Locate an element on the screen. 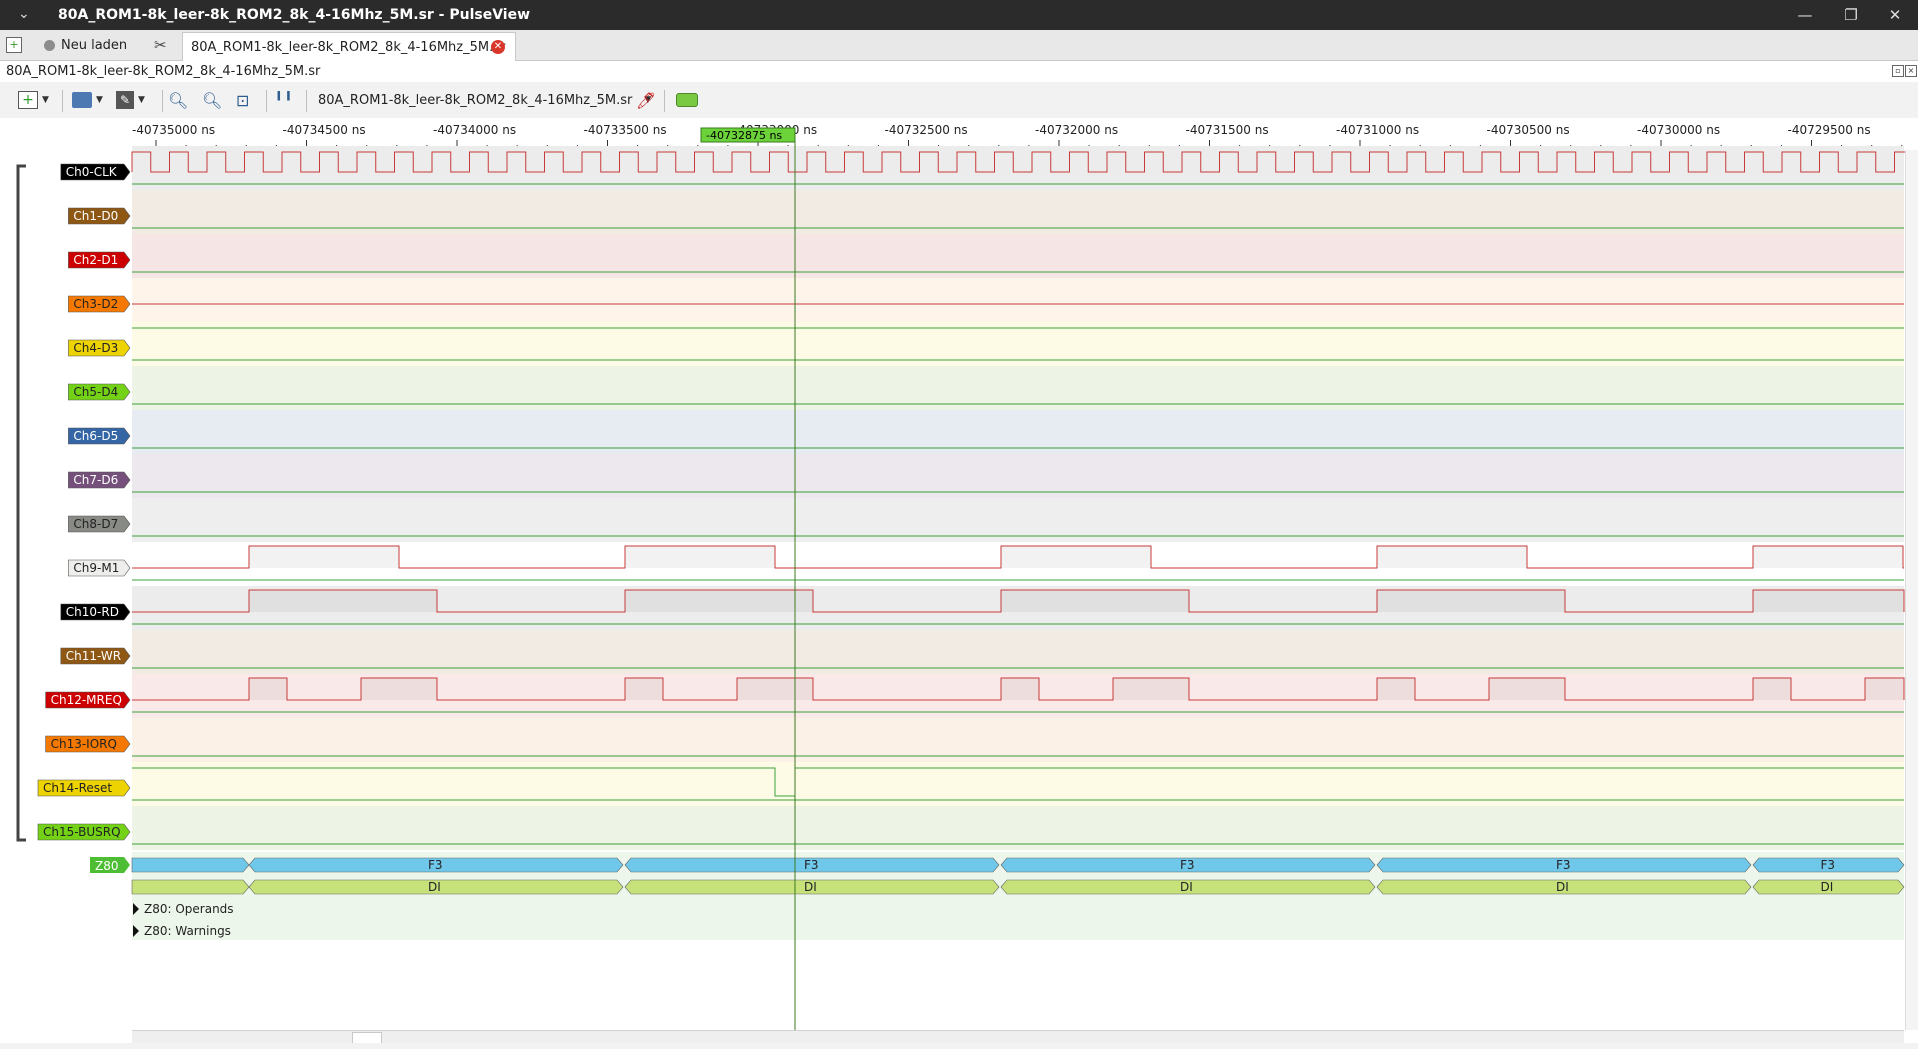  ruler-tick-label: -40734500 ns is located at coordinates (324, 130).